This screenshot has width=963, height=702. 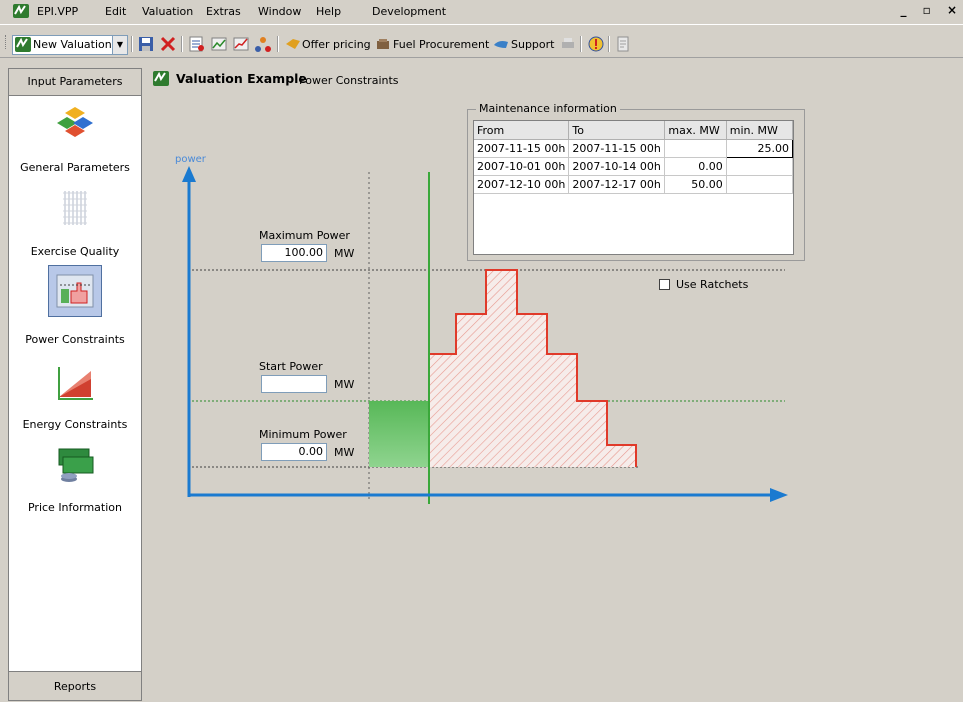 I want to click on area-chart-icon, so click(x=75, y=383).